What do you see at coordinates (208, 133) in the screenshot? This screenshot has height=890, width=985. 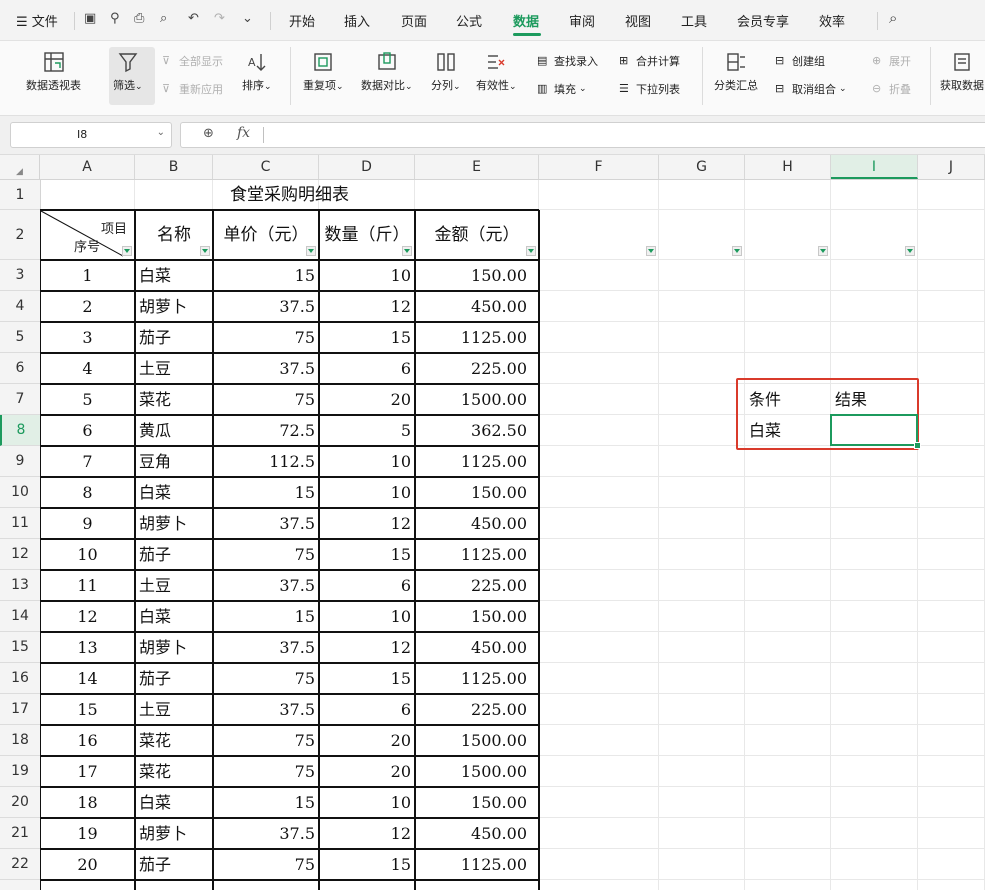 I see `zoom-icon: ⊕` at bounding box center [208, 133].